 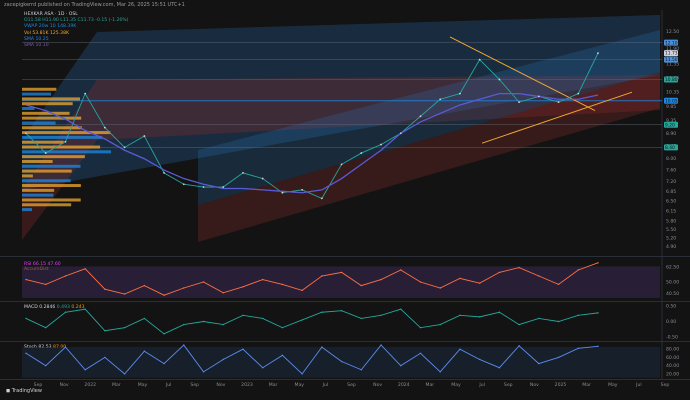 What do you see at coordinates (24, 391) in the screenshot?
I see `tradingview-brand: ◼ TradingView` at bounding box center [24, 391].